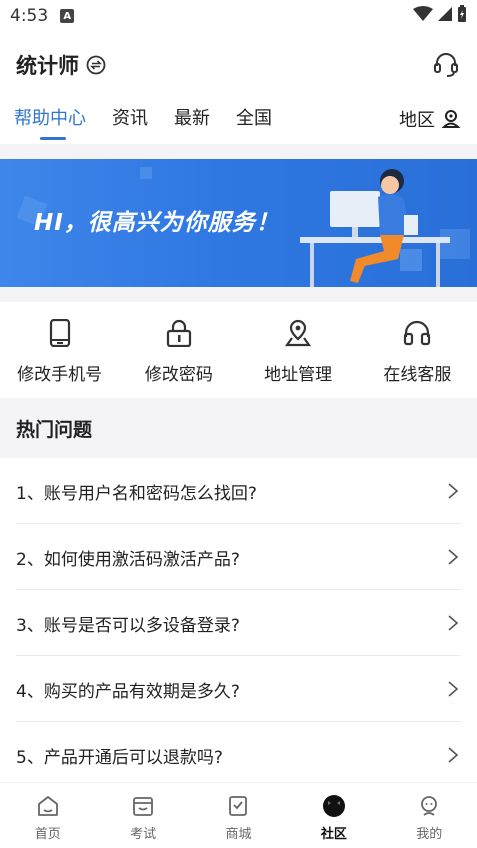  I want to click on list-item: 2、如何使用激活码激活产品?, so click(238, 557).